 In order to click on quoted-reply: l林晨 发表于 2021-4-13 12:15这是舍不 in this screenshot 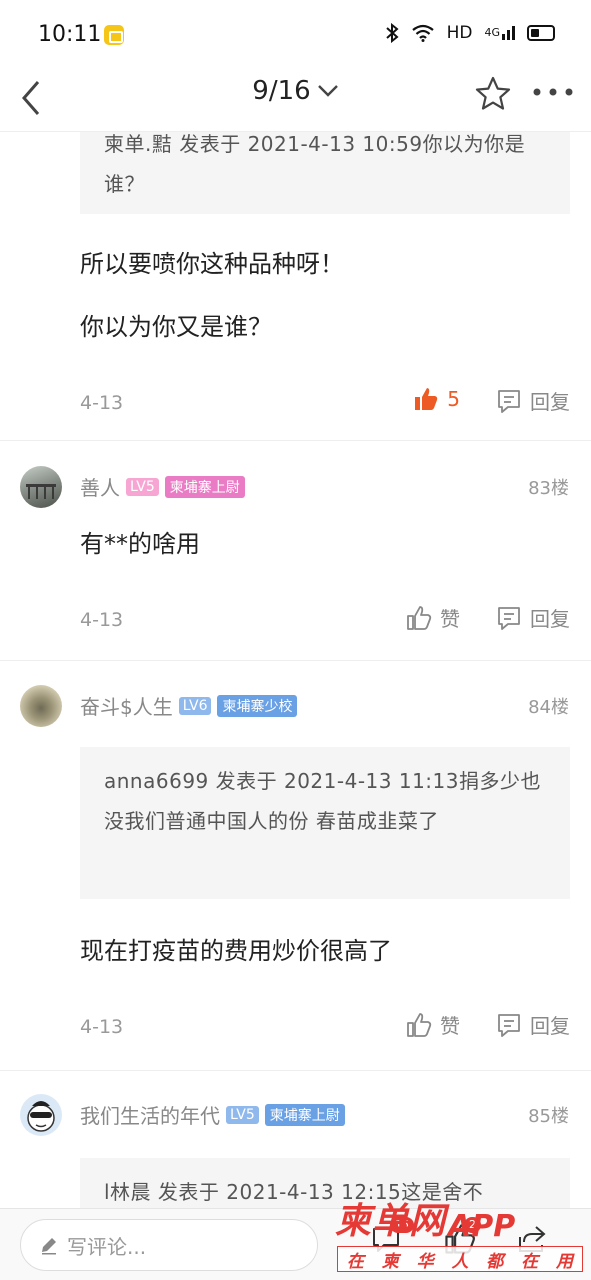, I will do `click(325, 1183)`.